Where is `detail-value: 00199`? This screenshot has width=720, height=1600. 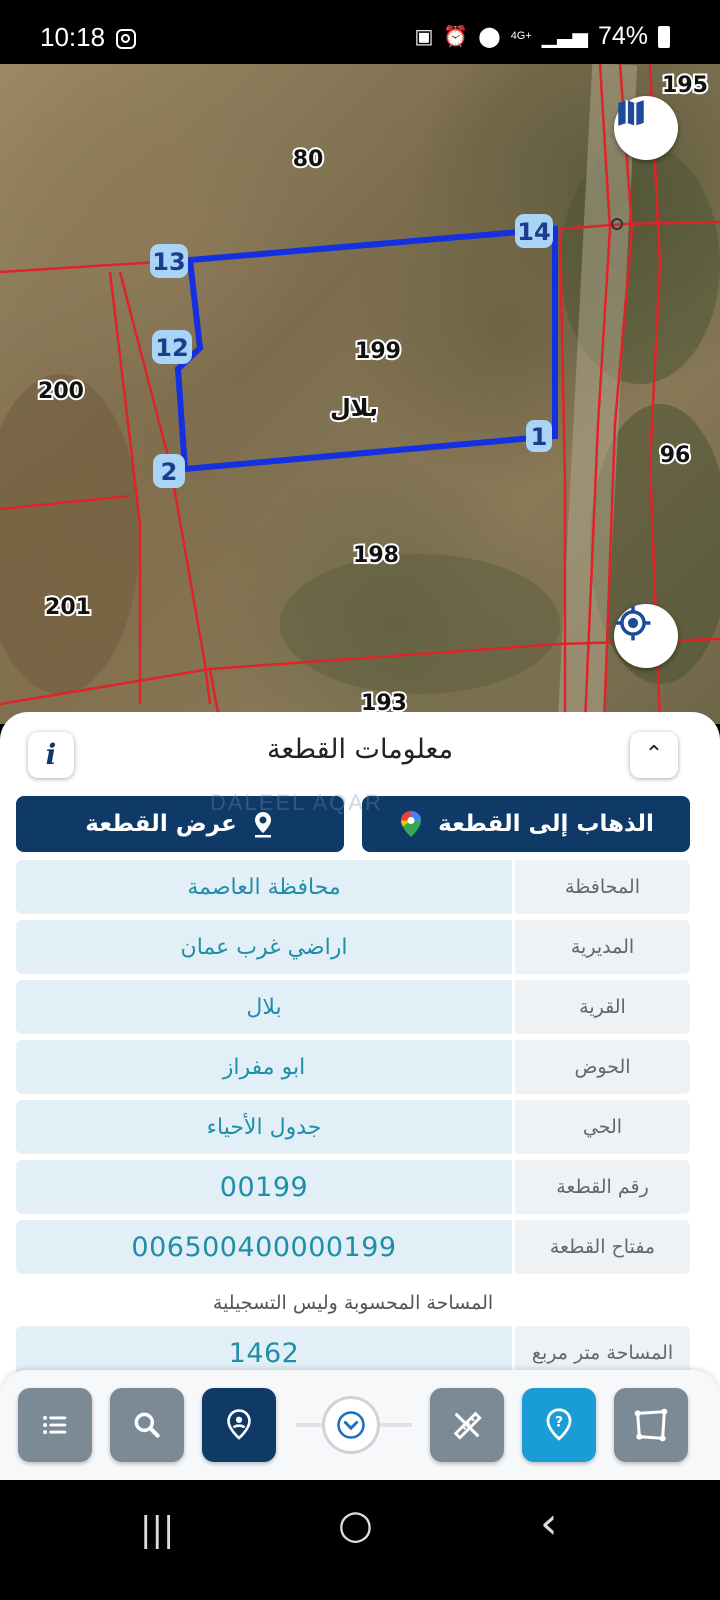 detail-value: 00199 is located at coordinates (264, 1187).